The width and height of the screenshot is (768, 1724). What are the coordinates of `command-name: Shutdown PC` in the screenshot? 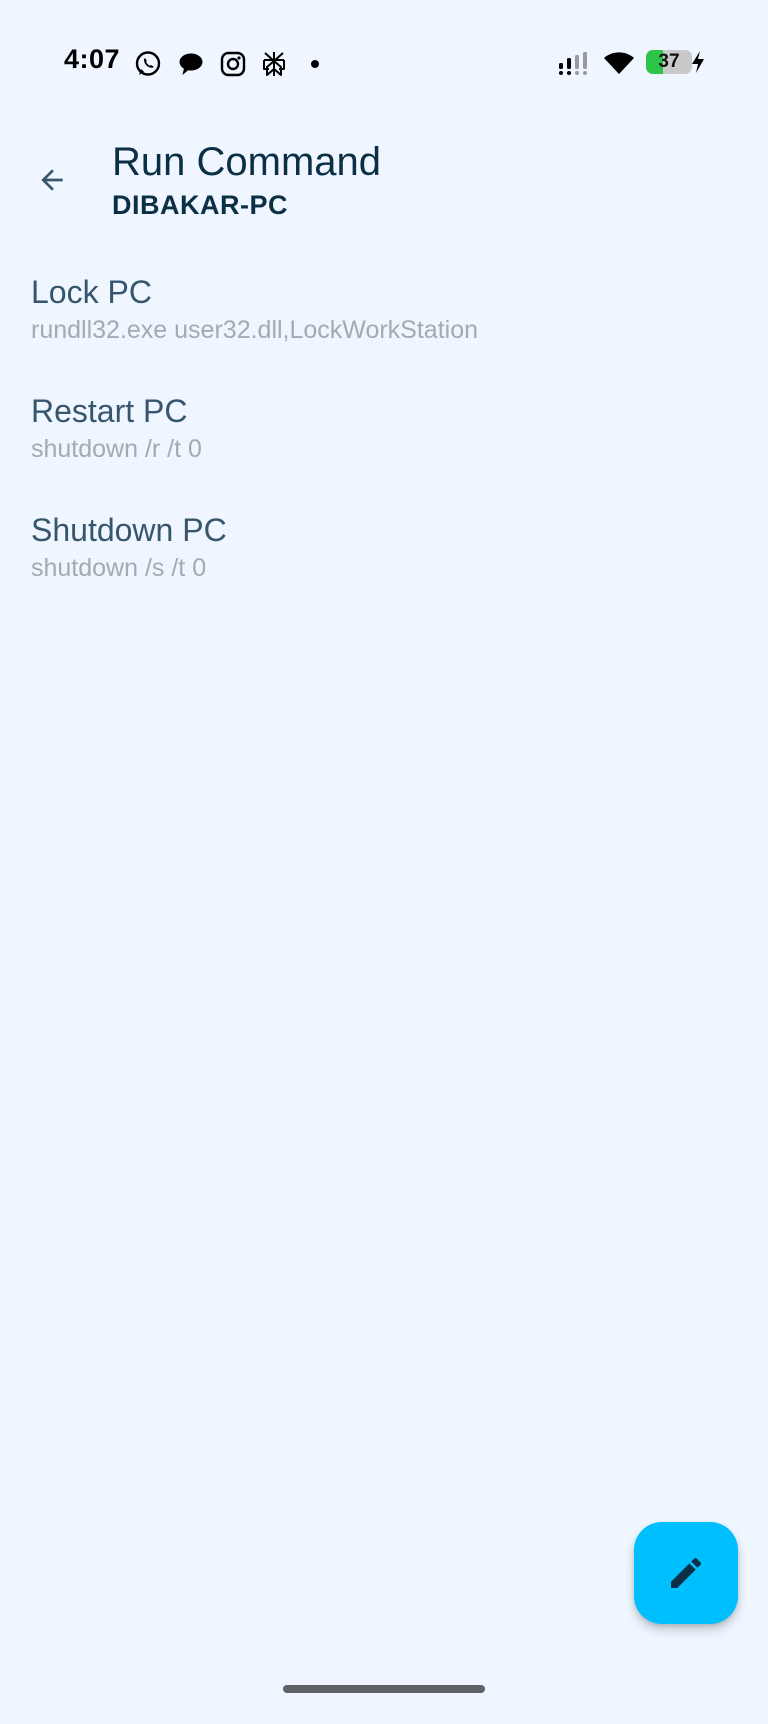 It's located at (129, 530).